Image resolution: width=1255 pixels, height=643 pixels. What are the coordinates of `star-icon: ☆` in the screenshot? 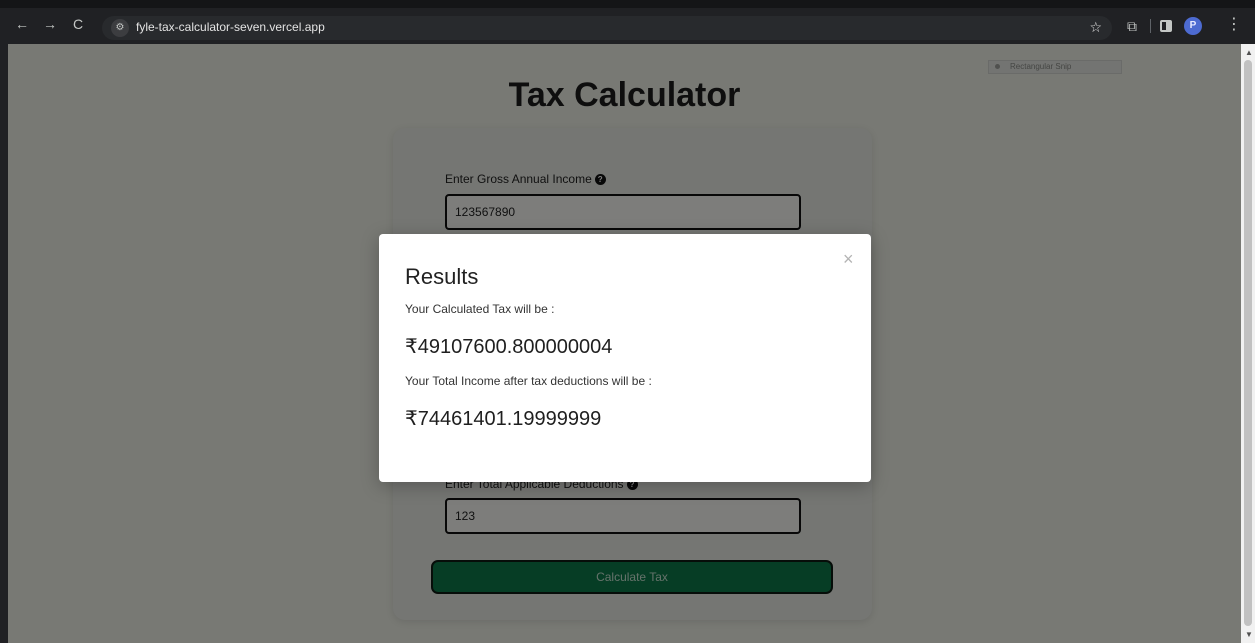 It's located at (1095, 27).